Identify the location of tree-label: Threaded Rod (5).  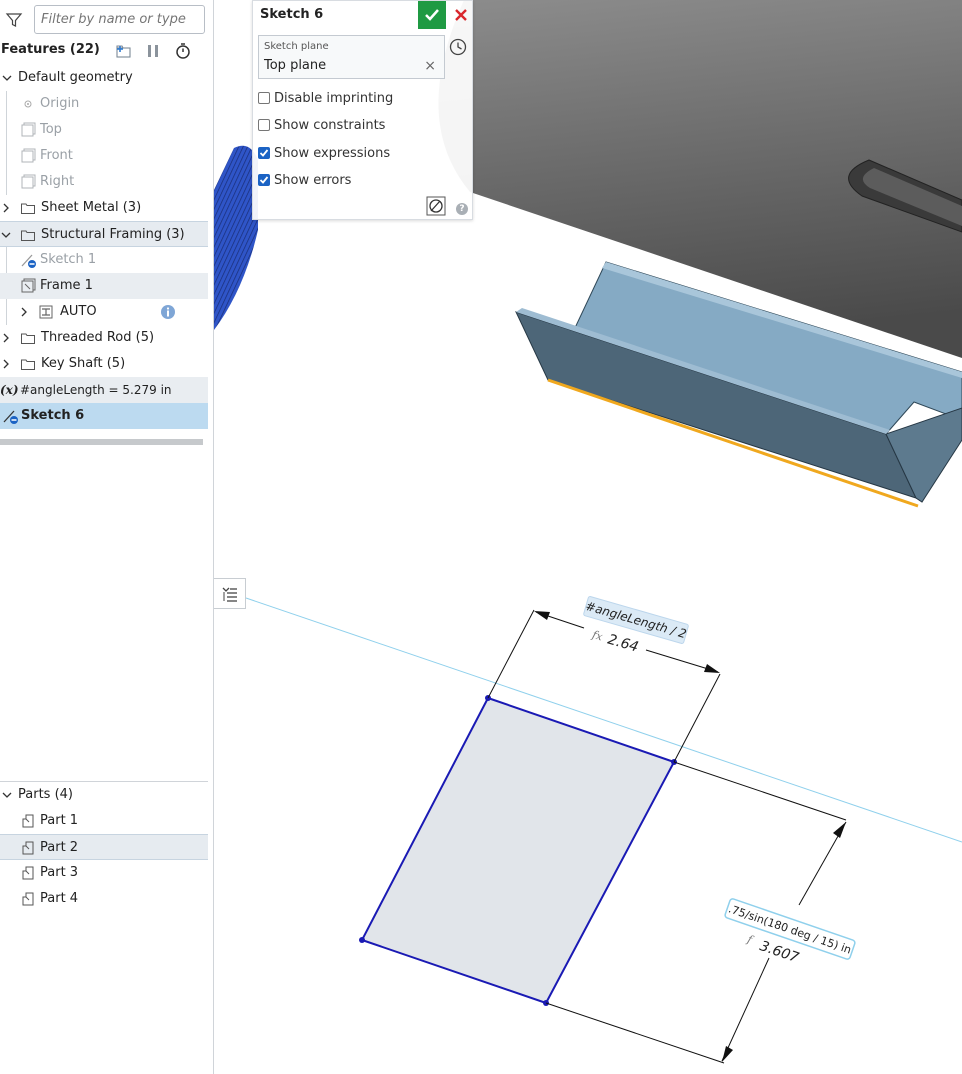
(98, 337).